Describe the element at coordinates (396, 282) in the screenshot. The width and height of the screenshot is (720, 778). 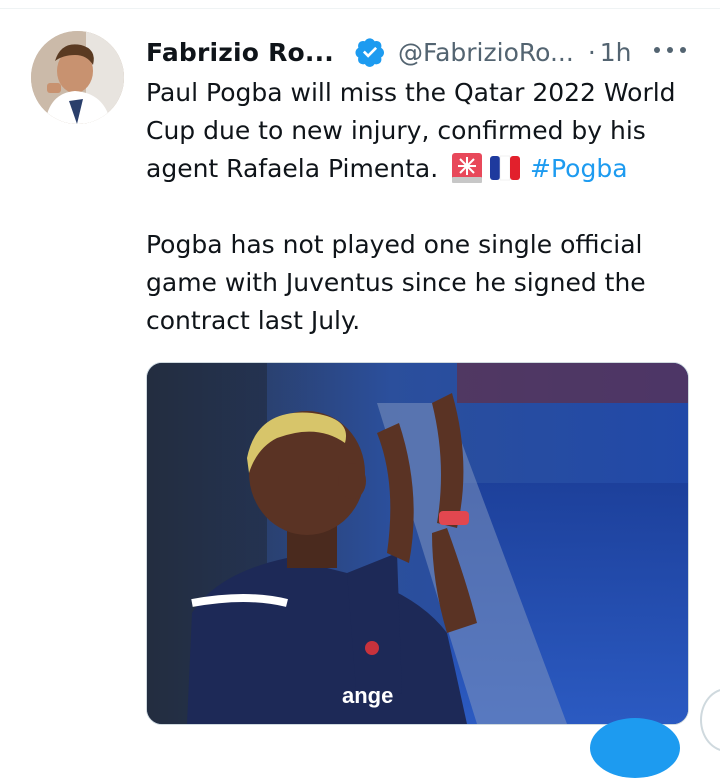
I see `tweet-line: game with Juventus since he signed the` at that location.